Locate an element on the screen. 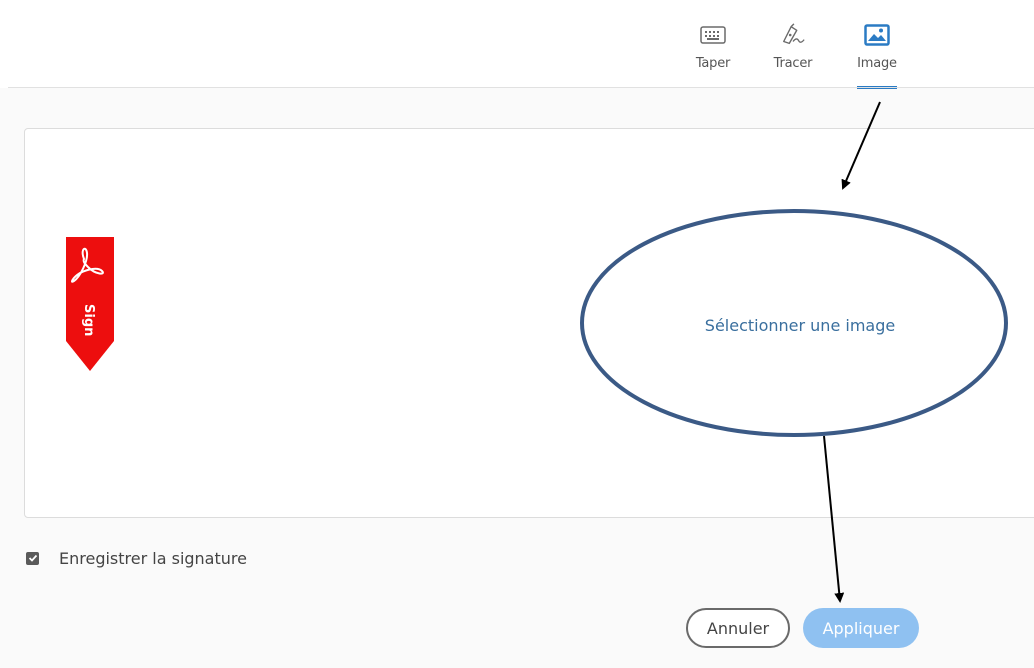  tab-taper-label: Taper is located at coordinates (713, 63).